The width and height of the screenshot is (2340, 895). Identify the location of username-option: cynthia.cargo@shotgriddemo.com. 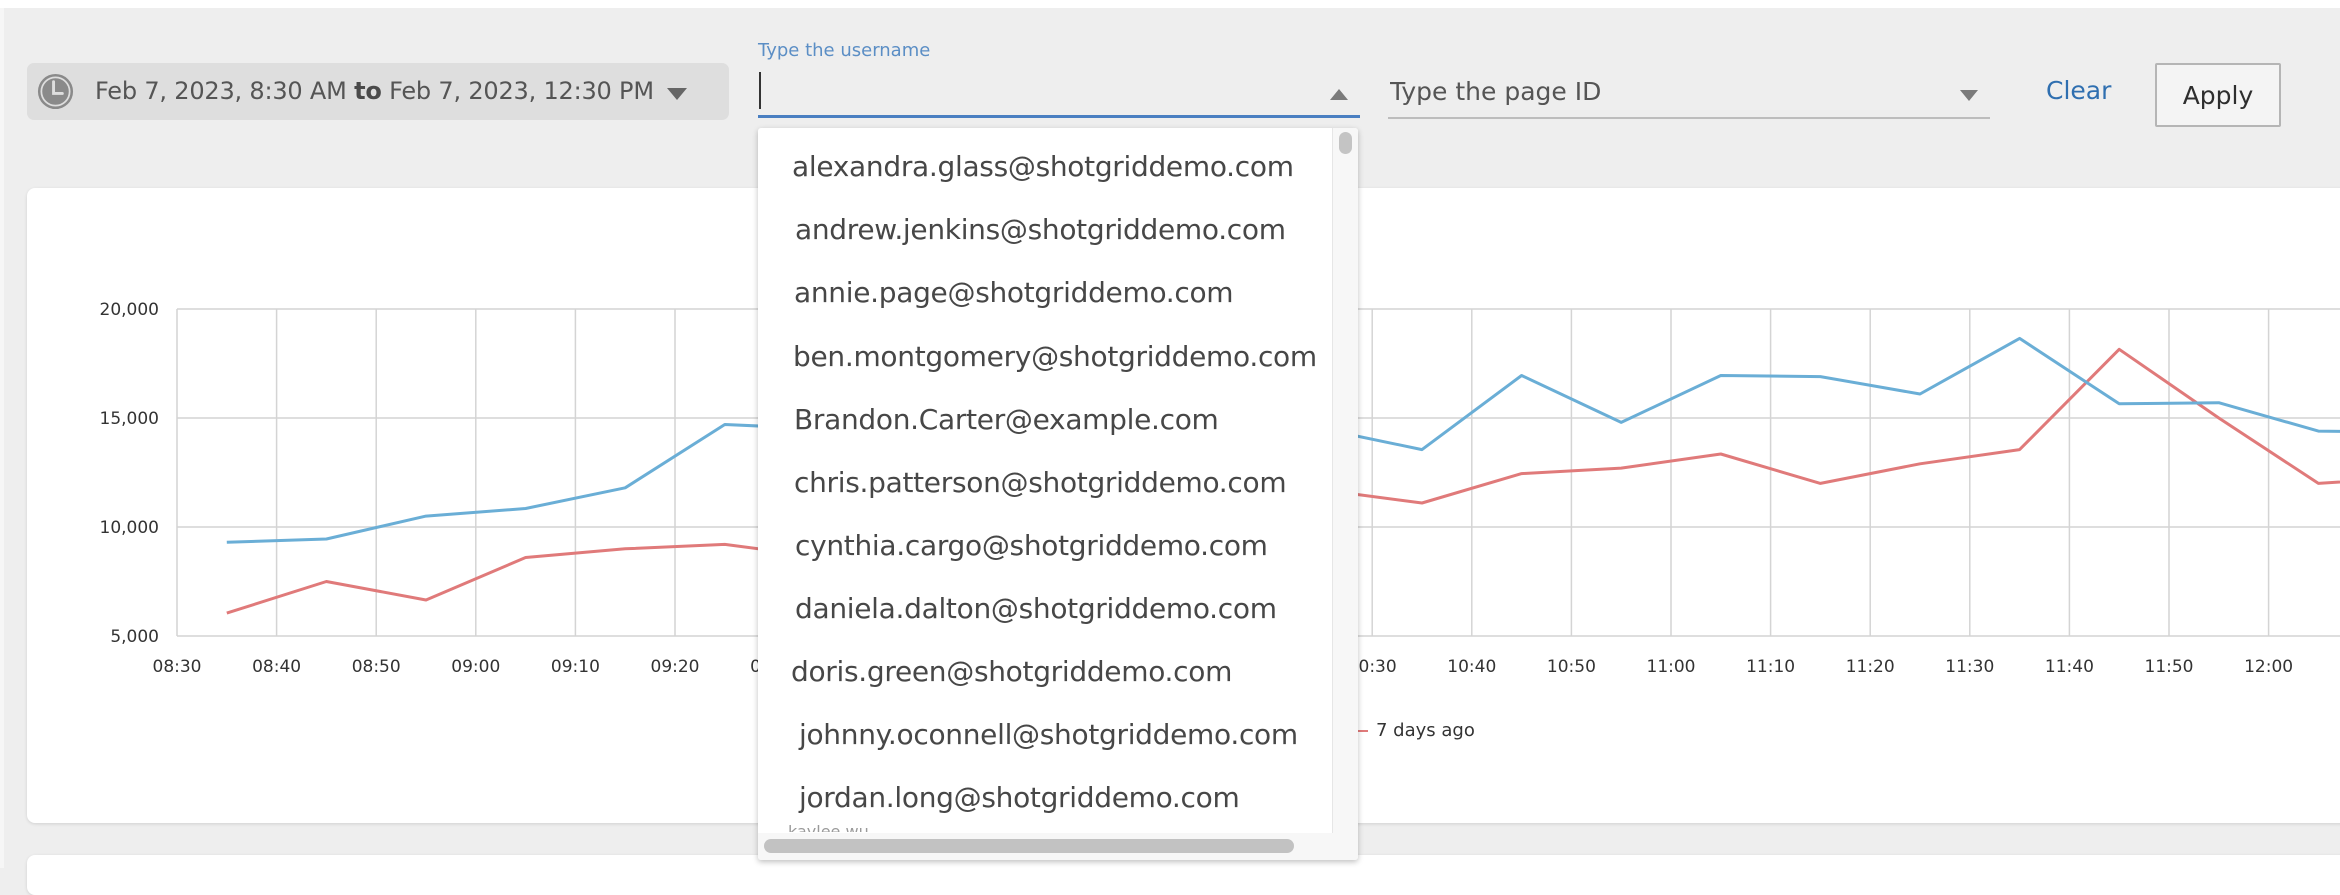
(1031, 545).